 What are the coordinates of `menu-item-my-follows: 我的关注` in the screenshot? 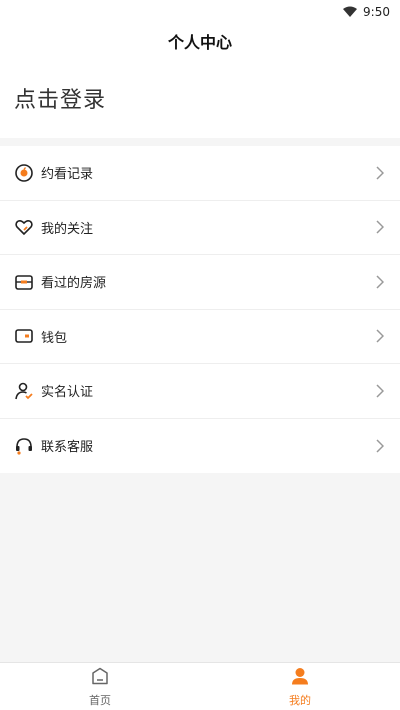 It's located at (200, 228).